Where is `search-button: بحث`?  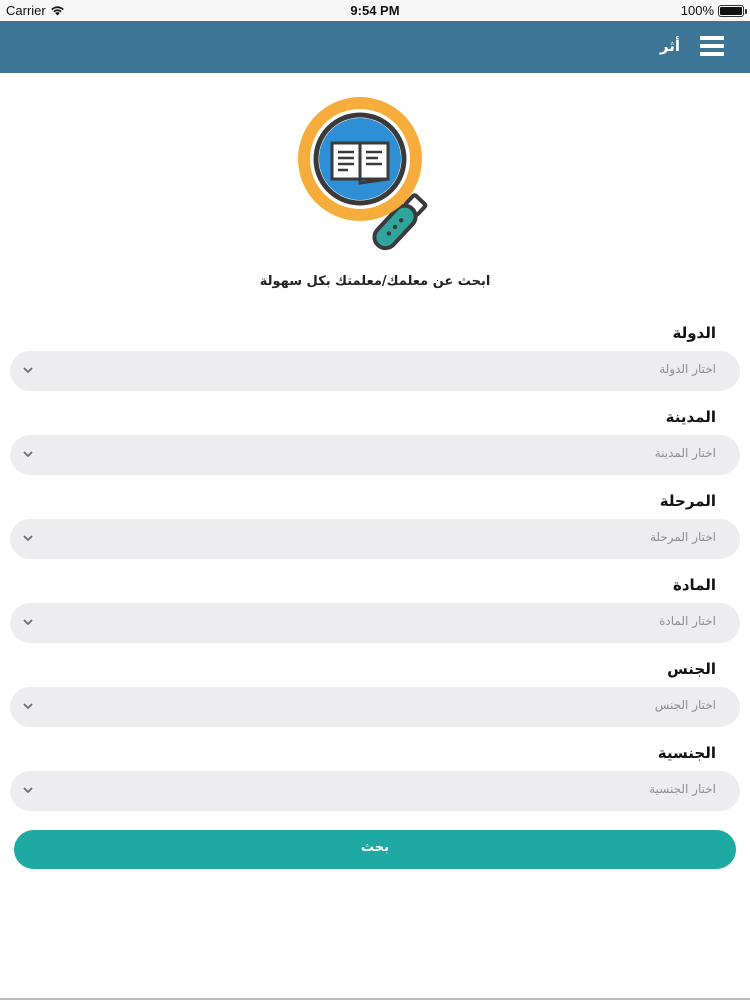 search-button: بحث is located at coordinates (375, 849).